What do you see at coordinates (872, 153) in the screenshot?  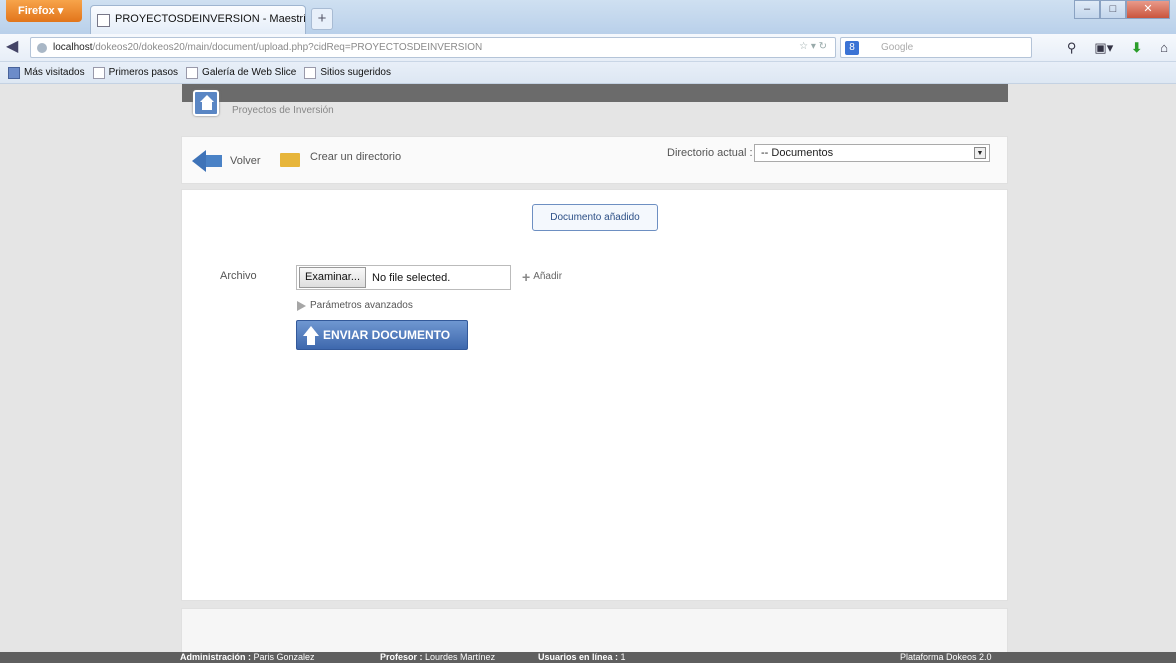 I see `current-directory-select: -- Documentos ▼` at bounding box center [872, 153].